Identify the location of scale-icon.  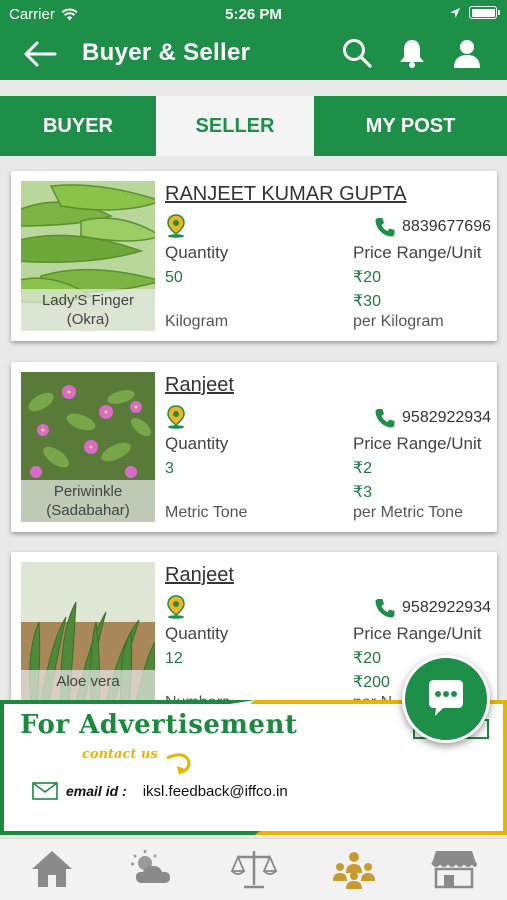
(254, 869).